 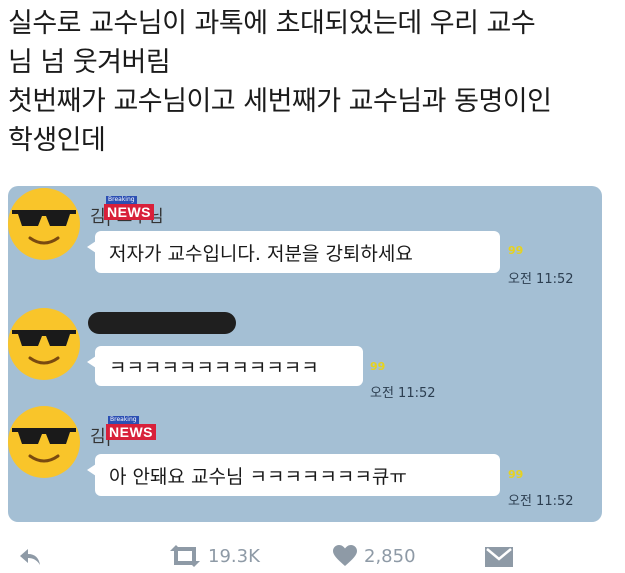 I want to click on heart-icon, so click(x=345, y=555).